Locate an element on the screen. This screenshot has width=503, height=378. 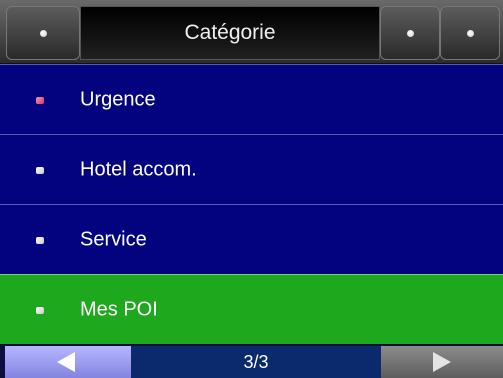
page-indicator: 3/3 is located at coordinates (256, 362).